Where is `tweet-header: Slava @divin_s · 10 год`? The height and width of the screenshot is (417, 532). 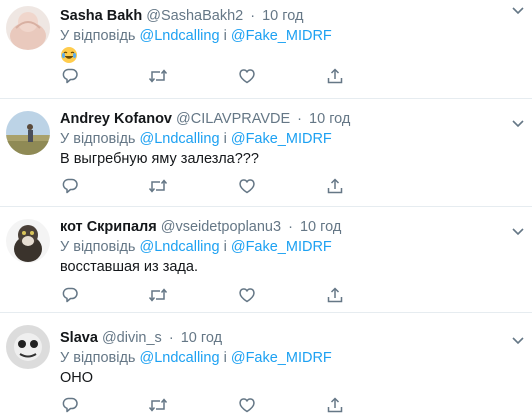 tweet-header: Slava @divin_s · 10 год is located at coordinates (296, 338).